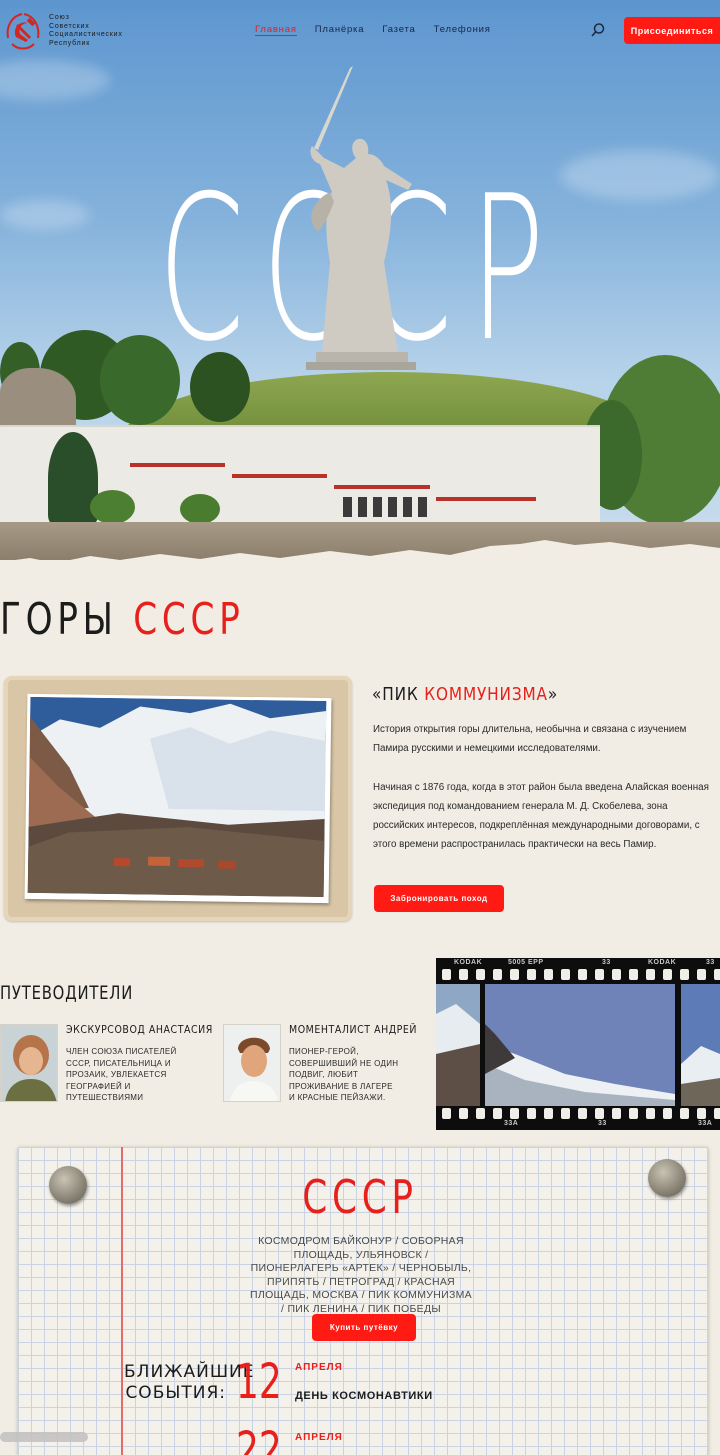  I want to click on nav-telephony: Телефония, so click(462, 30).